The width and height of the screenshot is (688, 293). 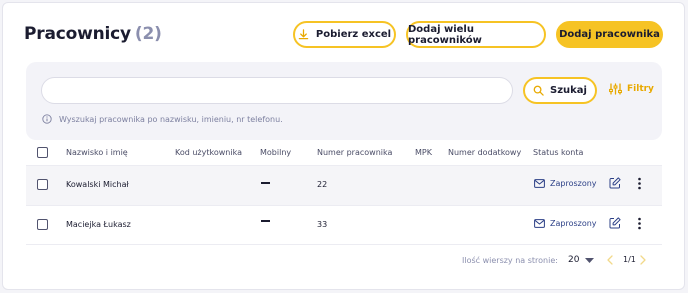 I want to click on add-employee-label: Dodaj pracownika, so click(x=609, y=34).